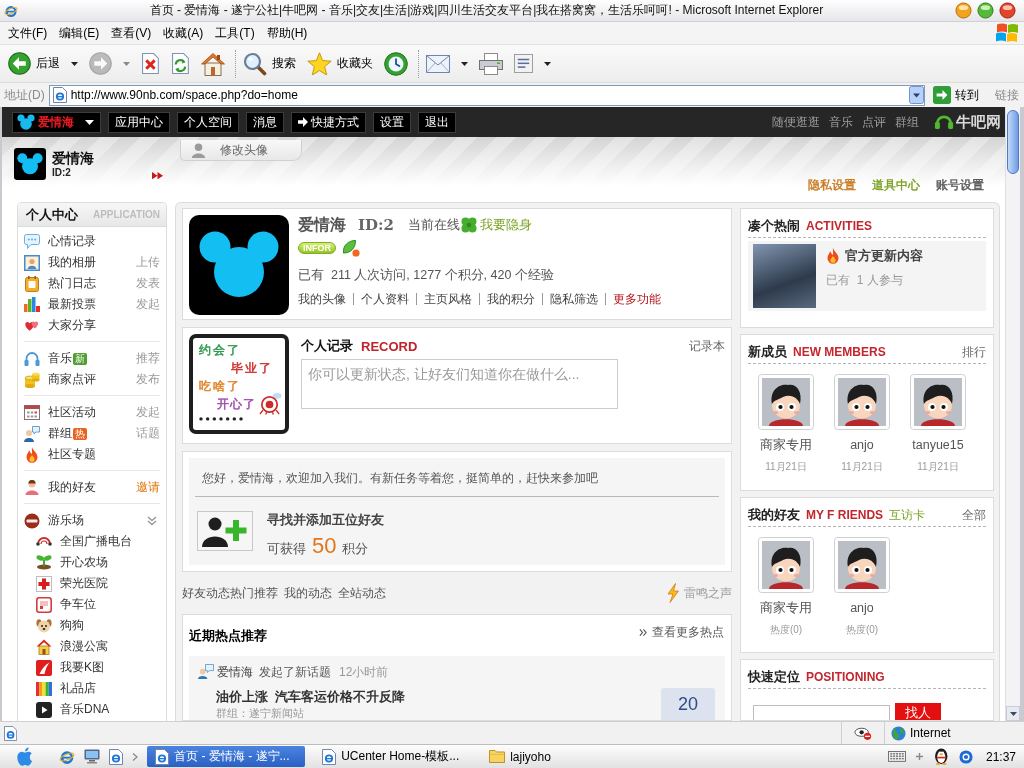  I want to click on profile-link: 隐私筛选, so click(574, 299).